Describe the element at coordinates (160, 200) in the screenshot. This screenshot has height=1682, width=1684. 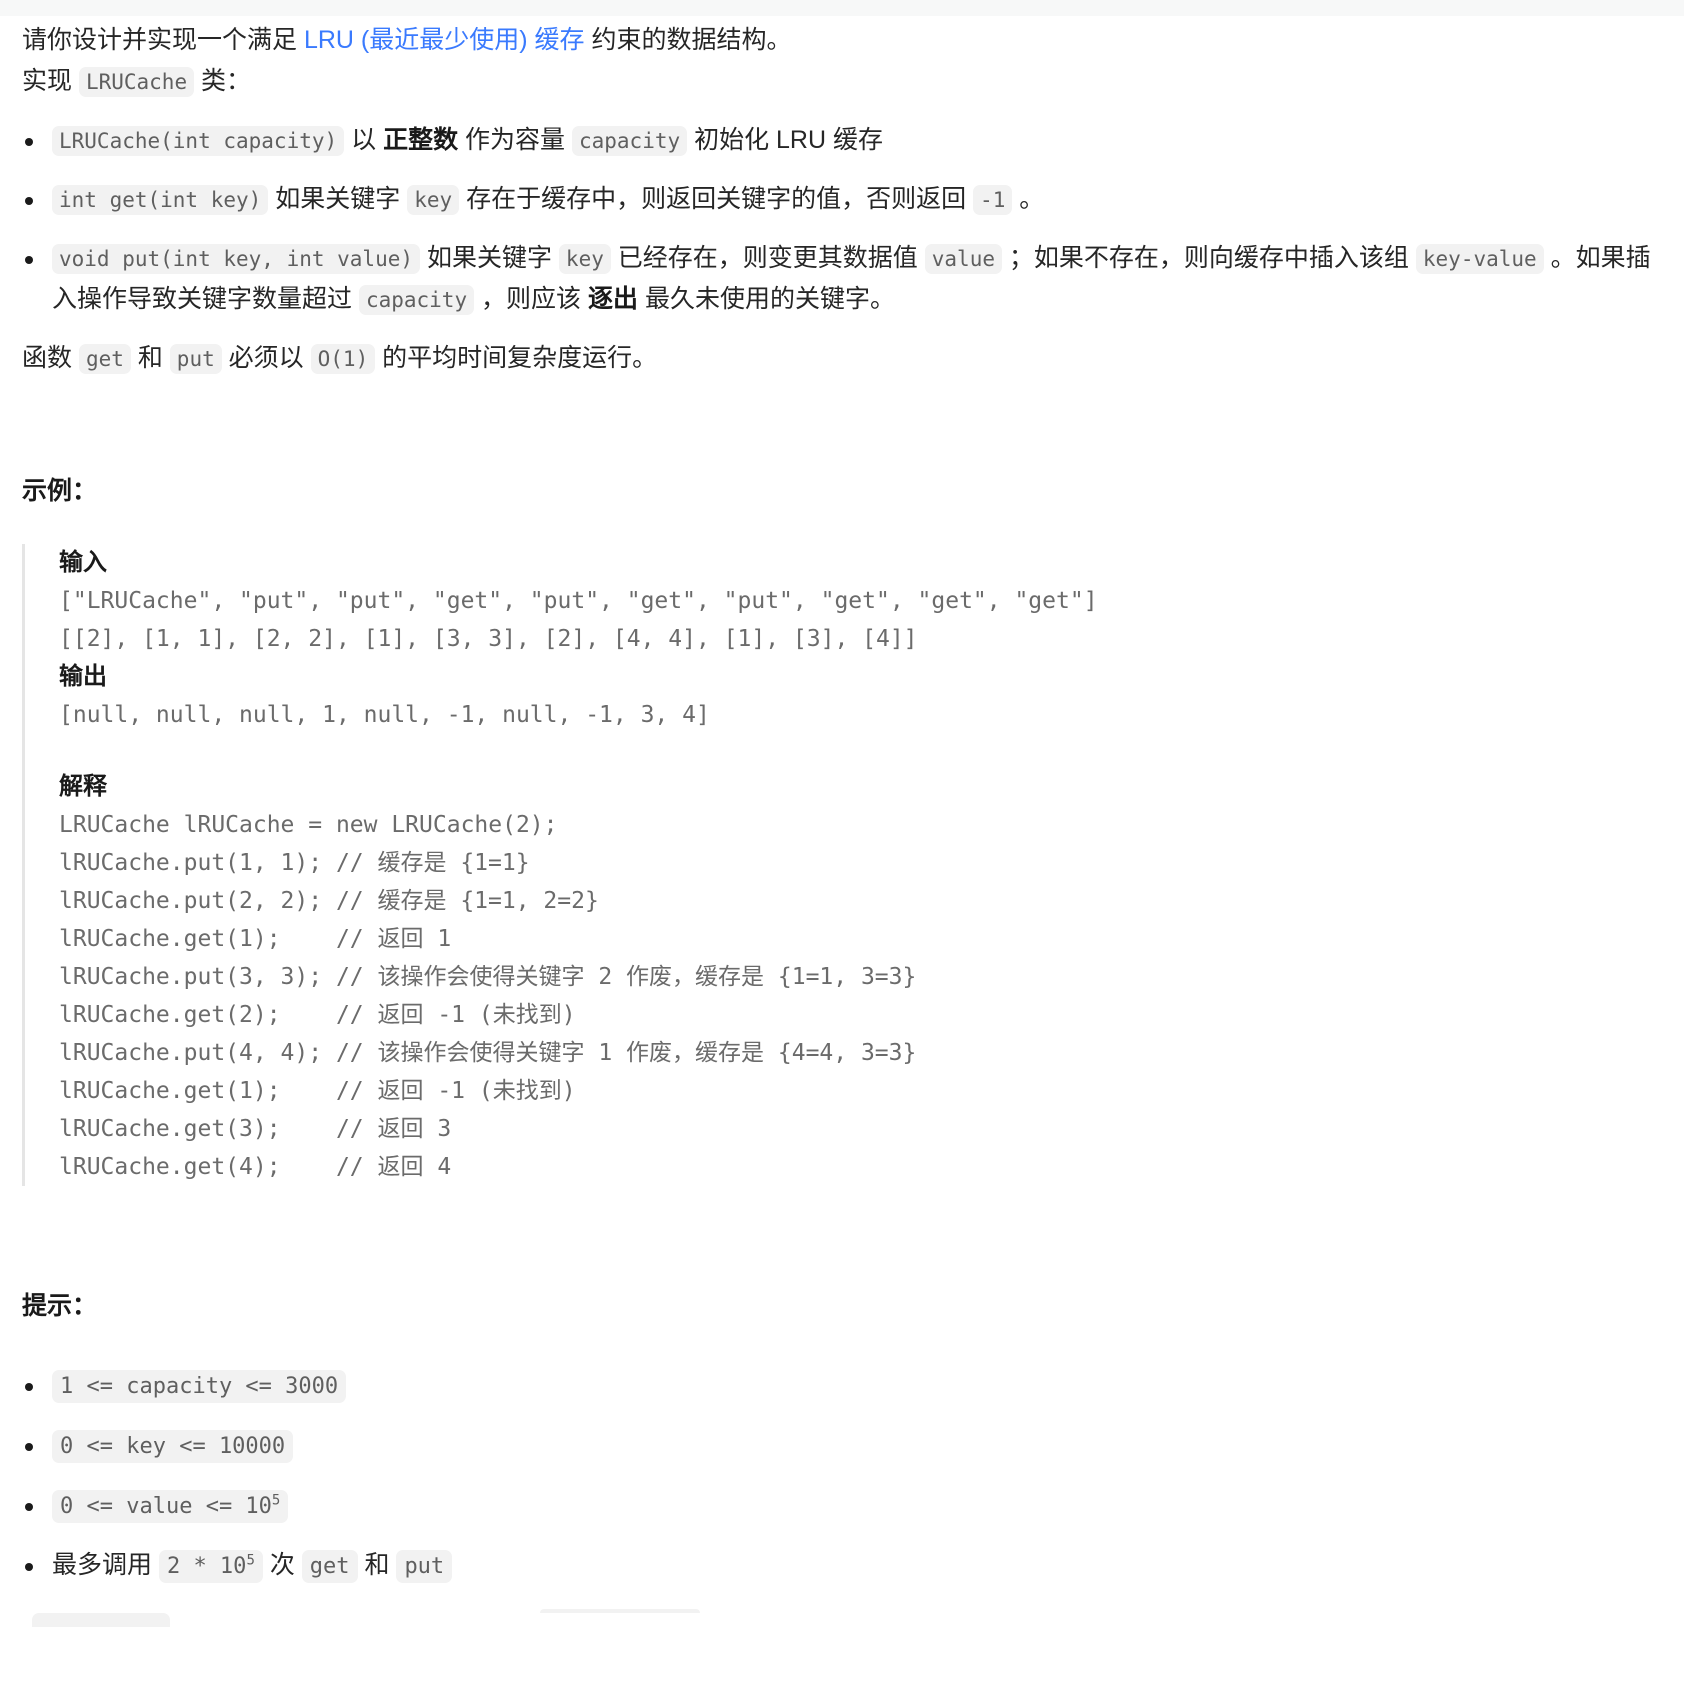
I see `code-get-signature: int get(int key)` at that location.